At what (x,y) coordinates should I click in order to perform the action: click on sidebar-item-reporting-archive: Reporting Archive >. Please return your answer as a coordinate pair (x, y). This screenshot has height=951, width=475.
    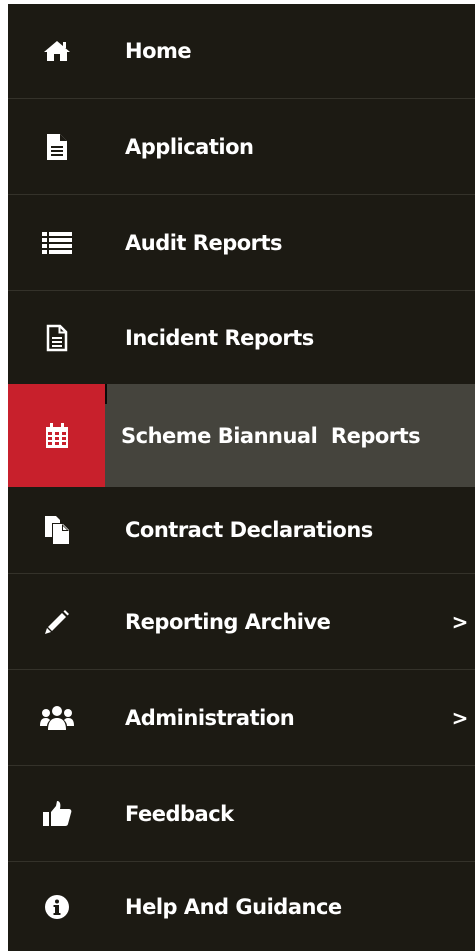
    Looking at the image, I should click on (241, 621).